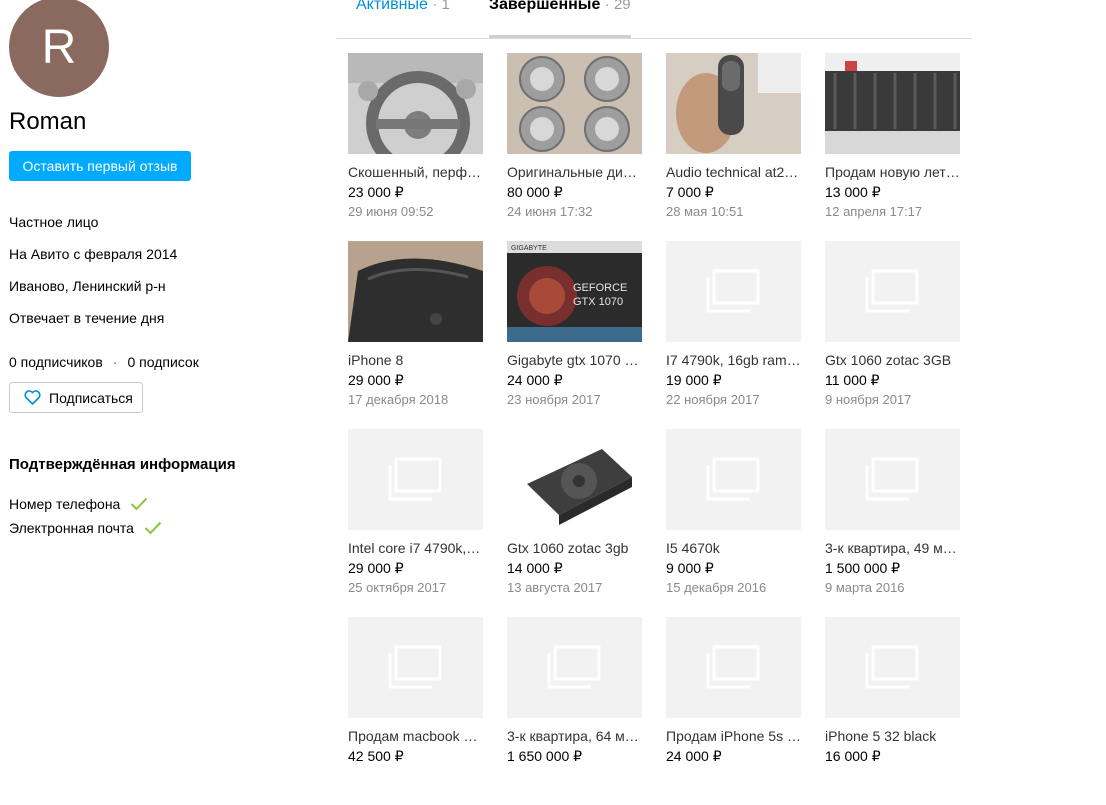 This screenshot has height=805, width=1106. I want to click on listing-photo: GIGABYTE GEFORCE GTX 1070, so click(574, 291).